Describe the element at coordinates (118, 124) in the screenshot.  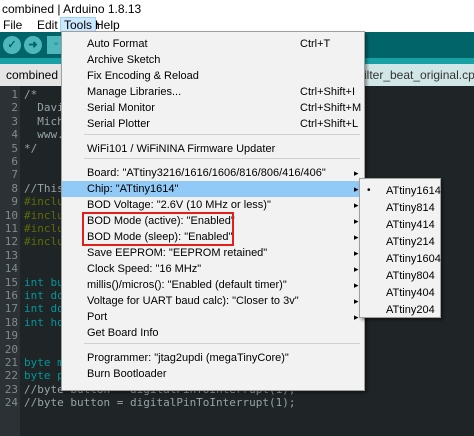
I see `menu-item-label: Serial Plotter` at that location.